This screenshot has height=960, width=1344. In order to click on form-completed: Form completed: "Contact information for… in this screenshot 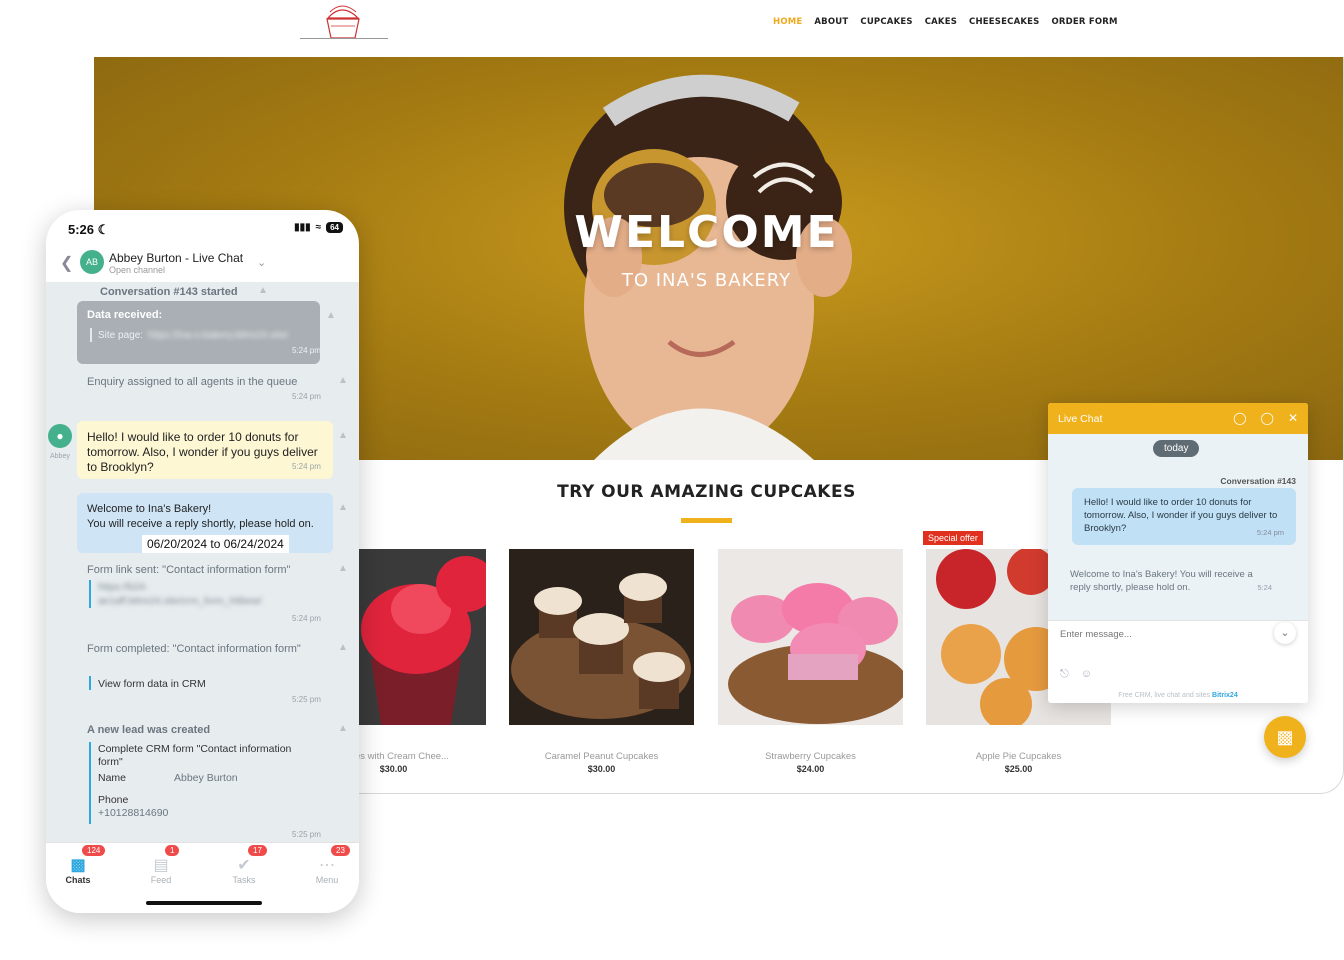, I will do `click(194, 649)`.